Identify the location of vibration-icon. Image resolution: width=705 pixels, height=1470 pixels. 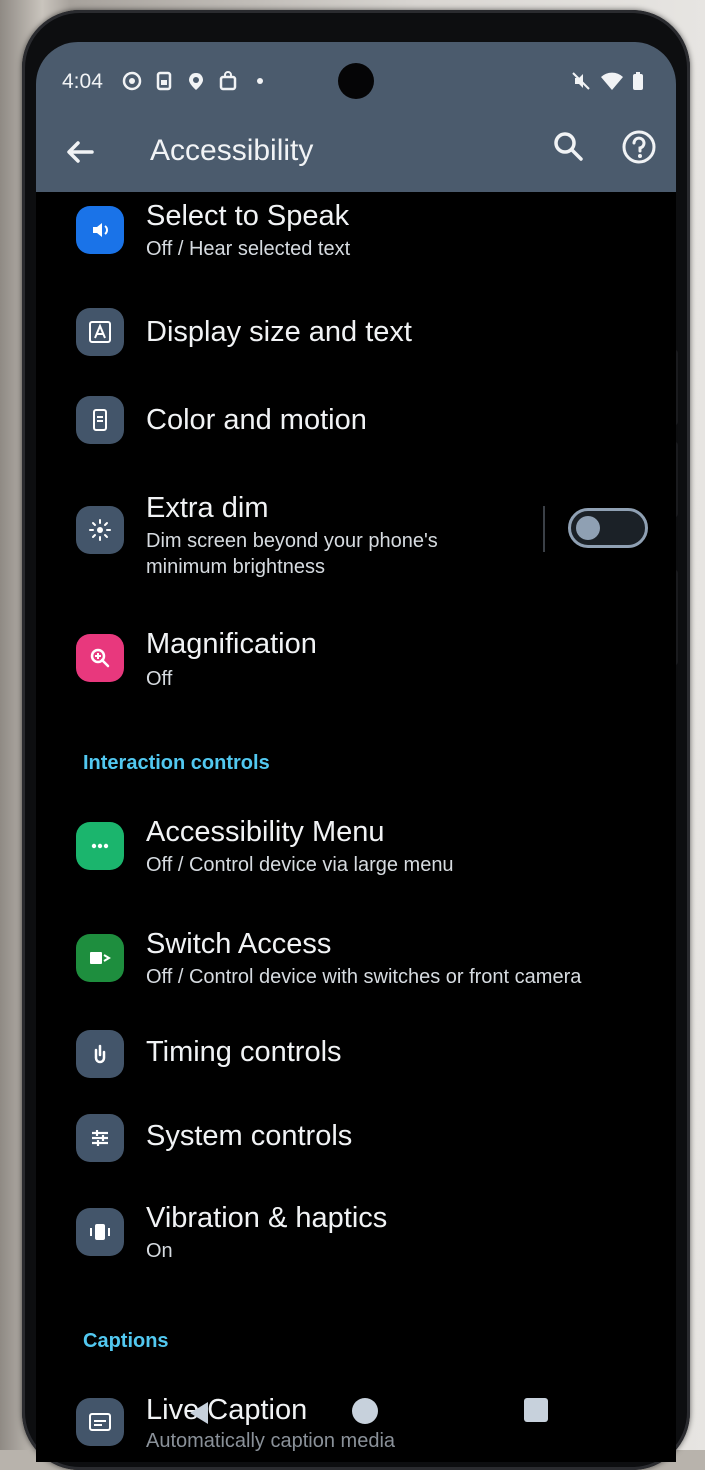
(100, 1232).